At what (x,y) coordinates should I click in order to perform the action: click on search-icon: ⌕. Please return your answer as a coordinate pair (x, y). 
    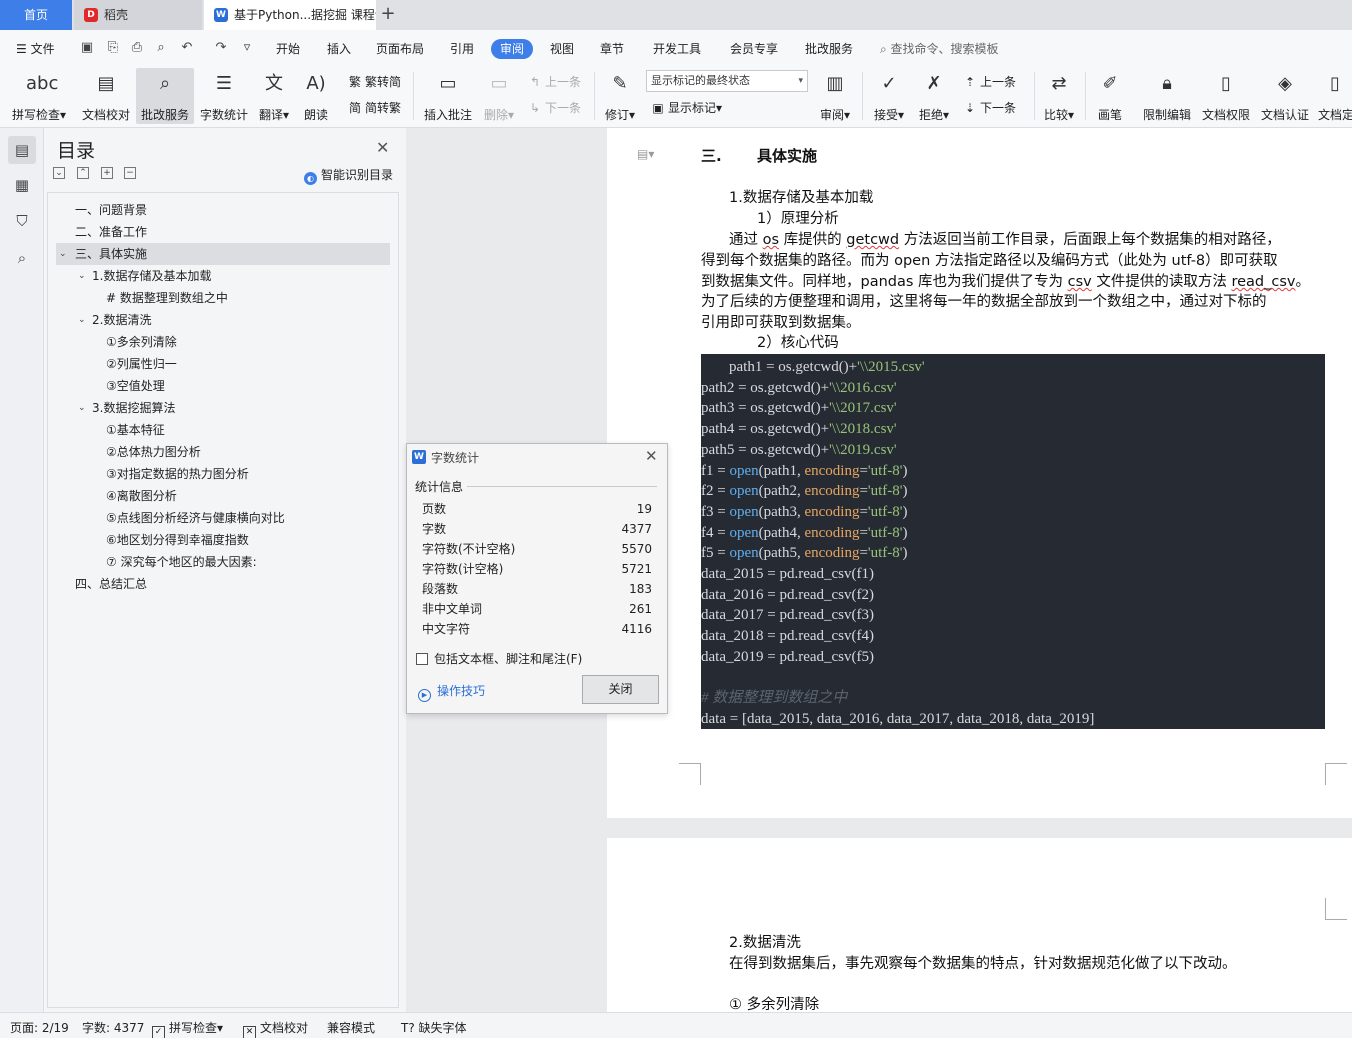
    Looking at the image, I should click on (22, 258).